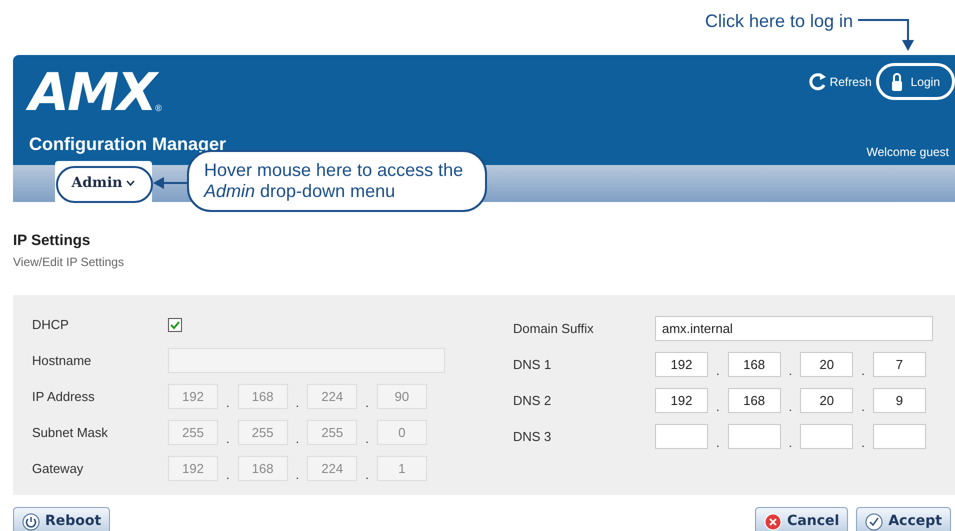  Describe the element at coordinates (773, 521) in the screenshot. I see `close-icon` at that location.